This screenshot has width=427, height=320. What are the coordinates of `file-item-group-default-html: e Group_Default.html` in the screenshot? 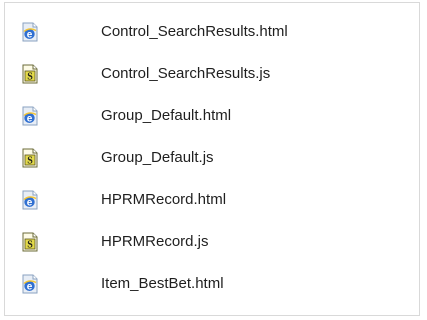 It's located at (212, 116).